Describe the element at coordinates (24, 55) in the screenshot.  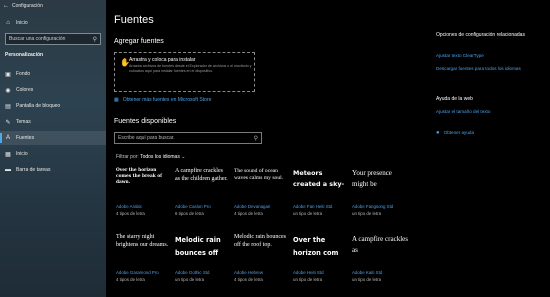
I see `section-heading: Personalización` at that location.